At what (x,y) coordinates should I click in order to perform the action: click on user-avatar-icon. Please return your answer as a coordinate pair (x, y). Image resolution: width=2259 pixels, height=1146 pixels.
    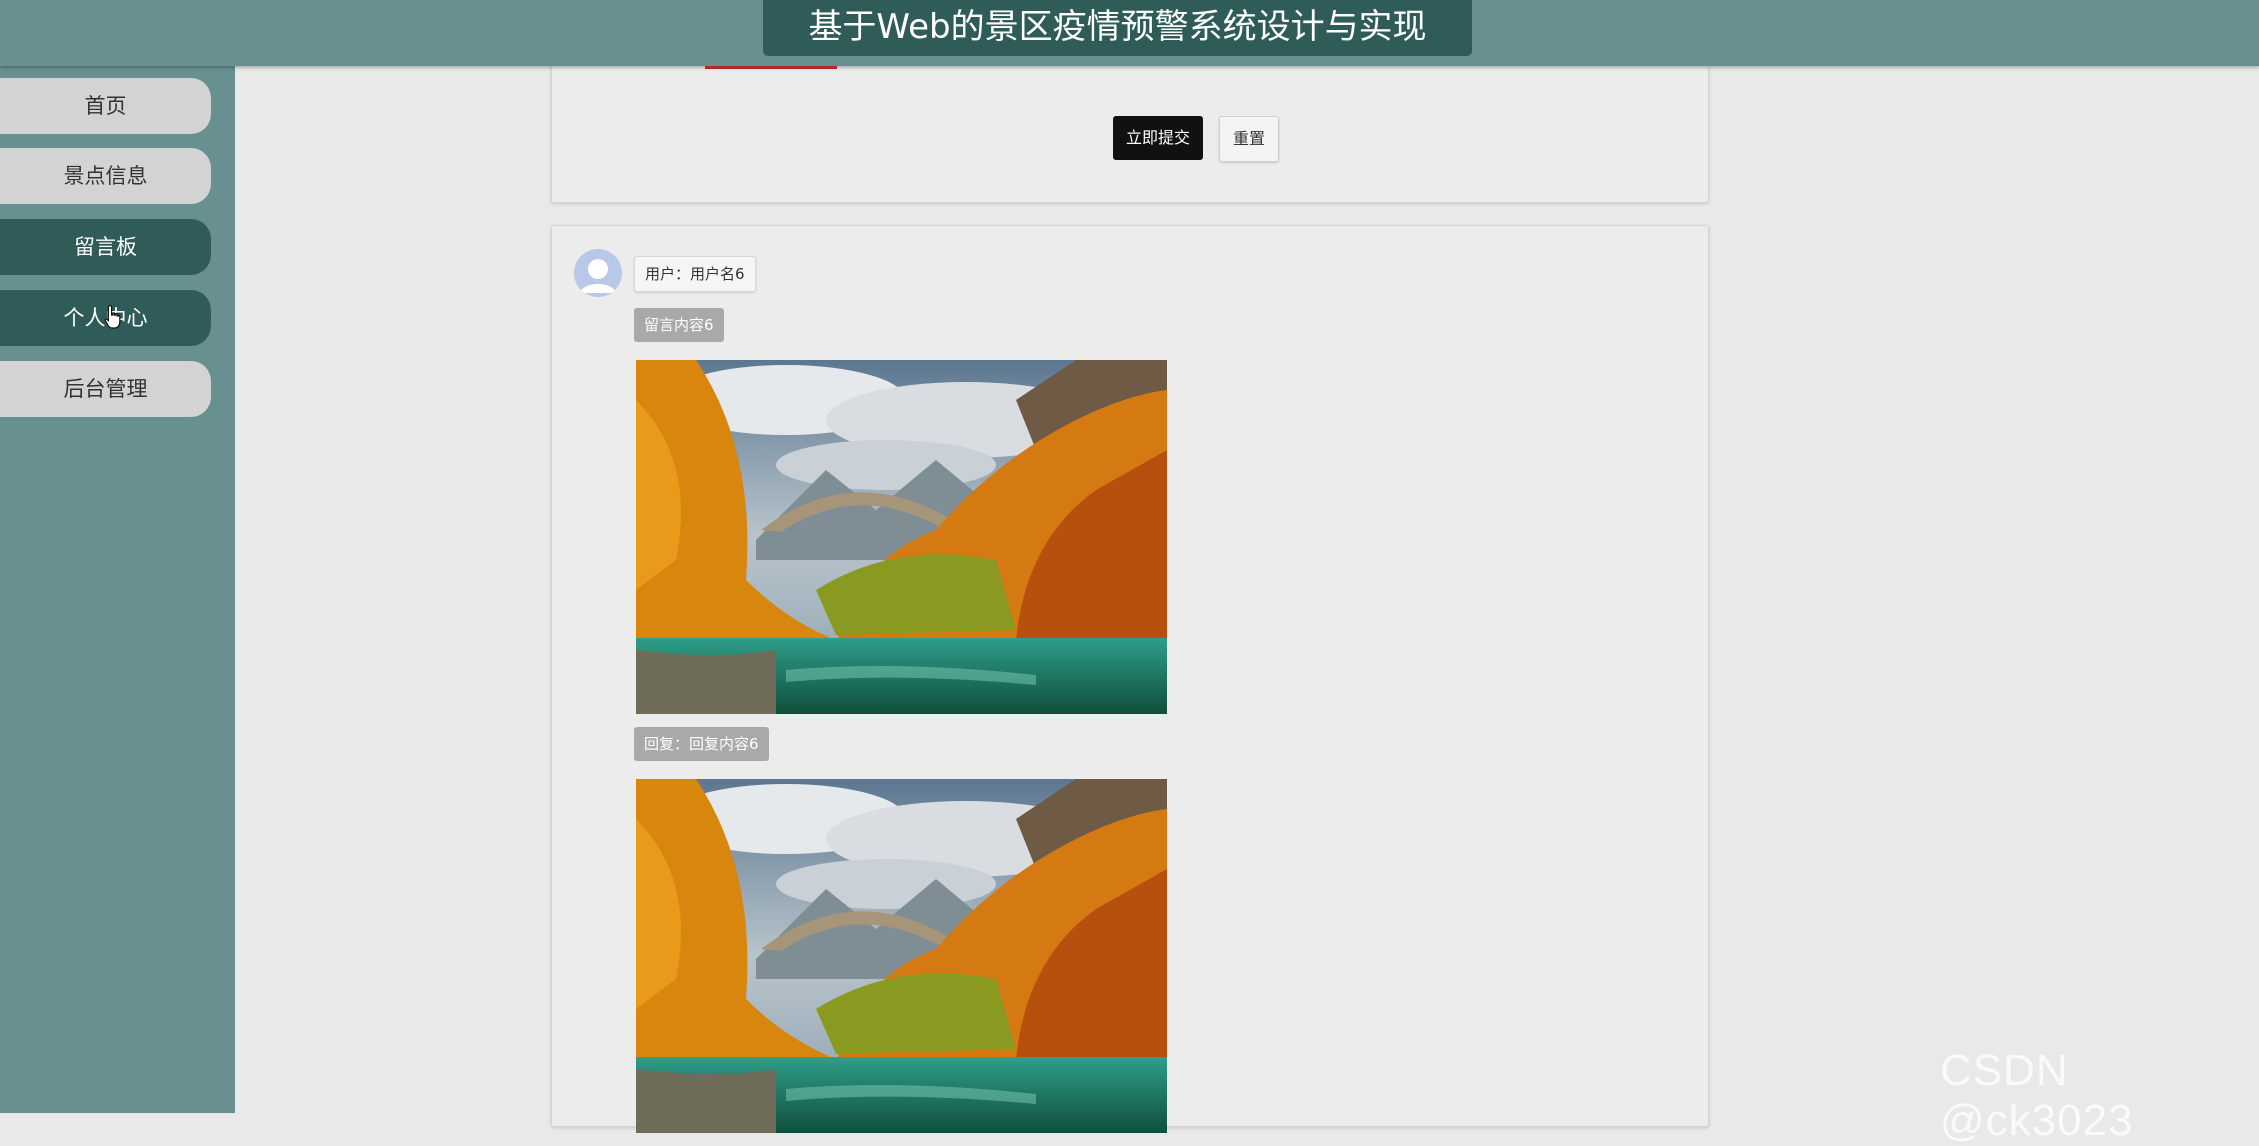
    Looking at the image, I should click on (598, 273).